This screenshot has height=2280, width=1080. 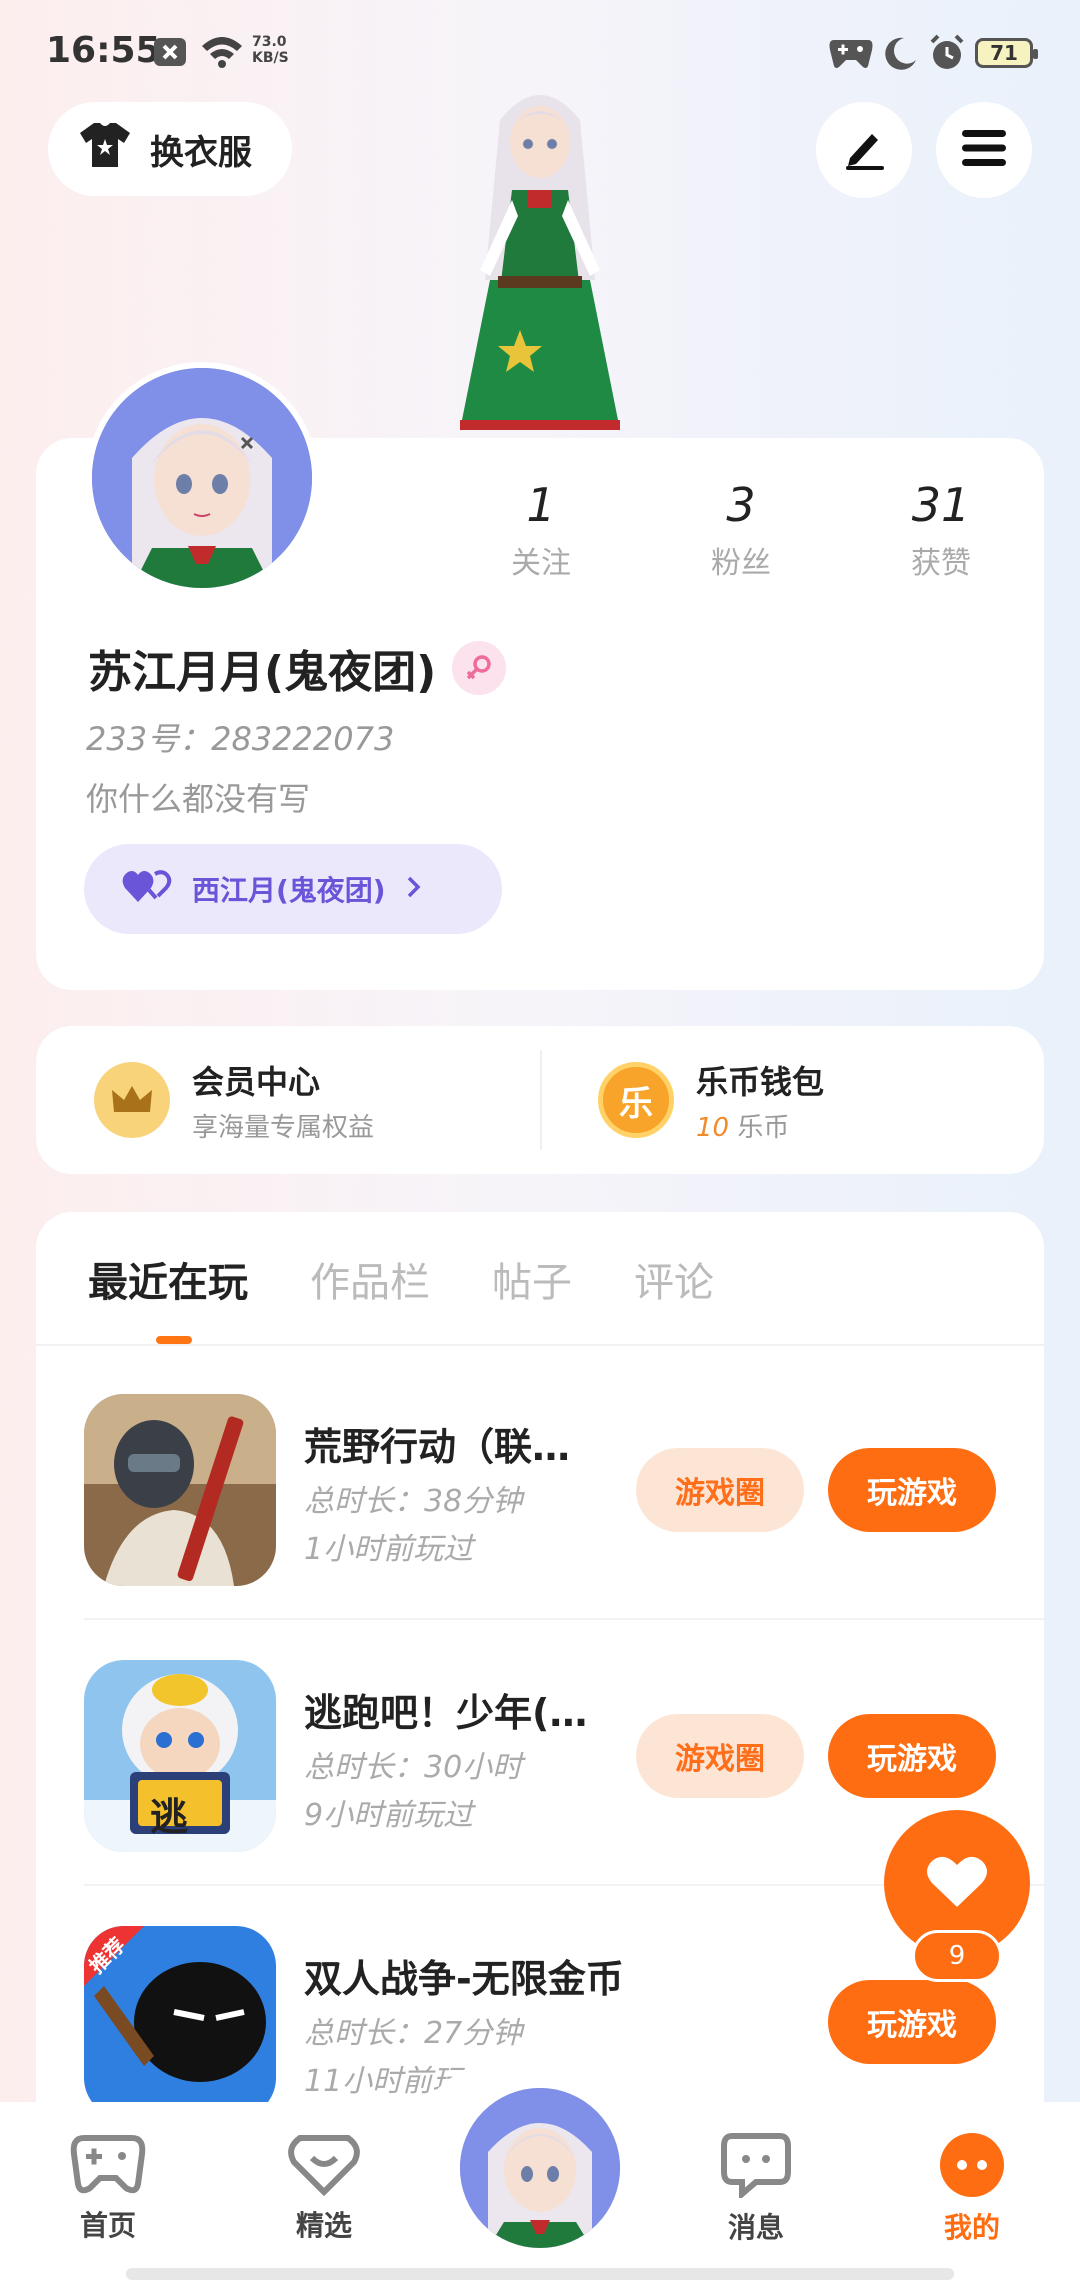 What do you see at coordinates (540, 2168) in the screenshot?
I see `nav-avatar-button` at bounding box center [540, 2168].